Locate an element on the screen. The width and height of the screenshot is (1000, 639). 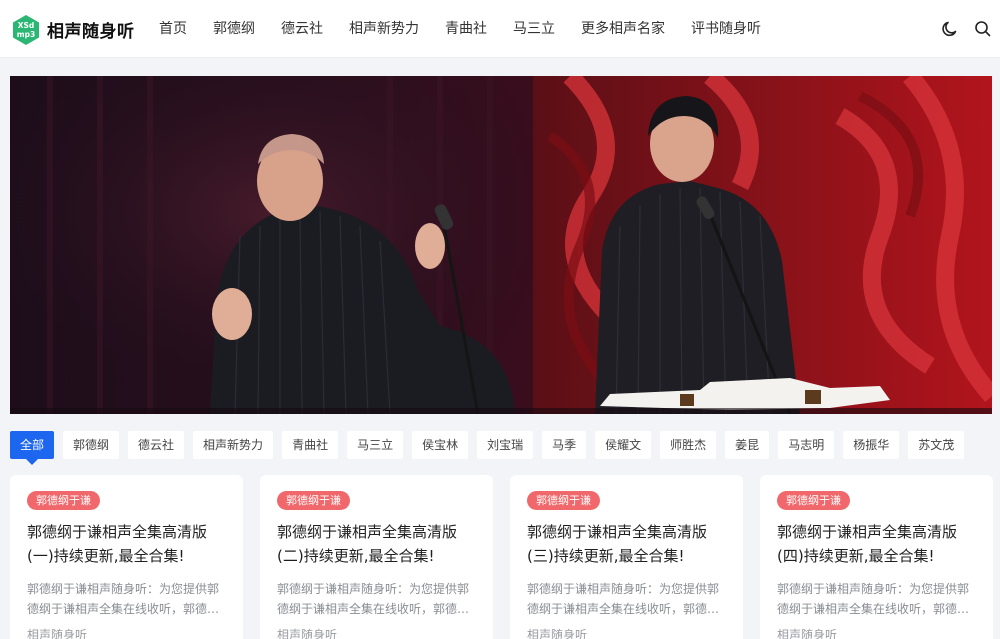
filter-tab-masanli: 马三立 is located at coordinates (375, 445).